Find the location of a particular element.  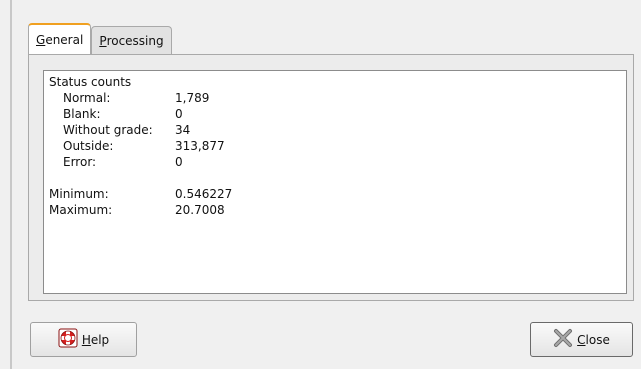

lifebuoy-icon is located at coordinates (70, 339).